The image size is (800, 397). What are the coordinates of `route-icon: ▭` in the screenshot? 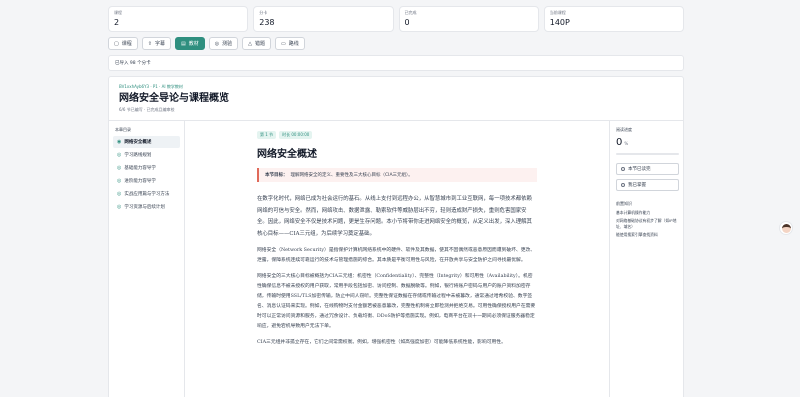 It's located at (283, 43).